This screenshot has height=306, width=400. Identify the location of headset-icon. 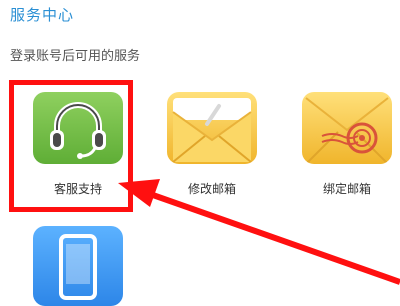
(78, 130).